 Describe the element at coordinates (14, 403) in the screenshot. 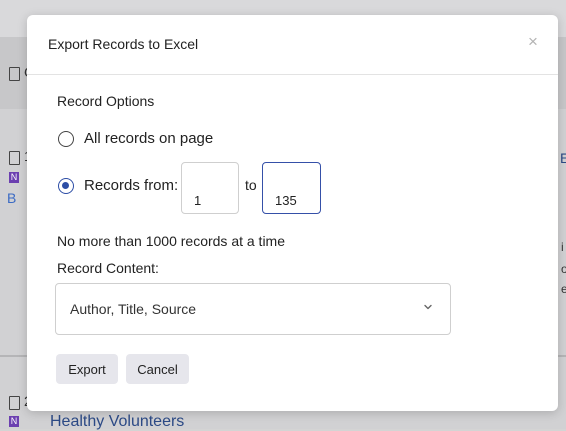

I see `background-row2-checkbox` at that location.